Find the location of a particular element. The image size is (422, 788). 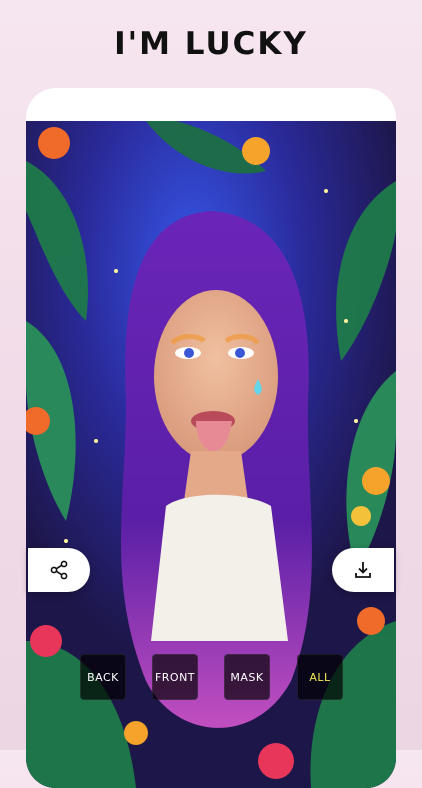

promo-headline: I'M LUCKY is located at coordinates (211, 44).